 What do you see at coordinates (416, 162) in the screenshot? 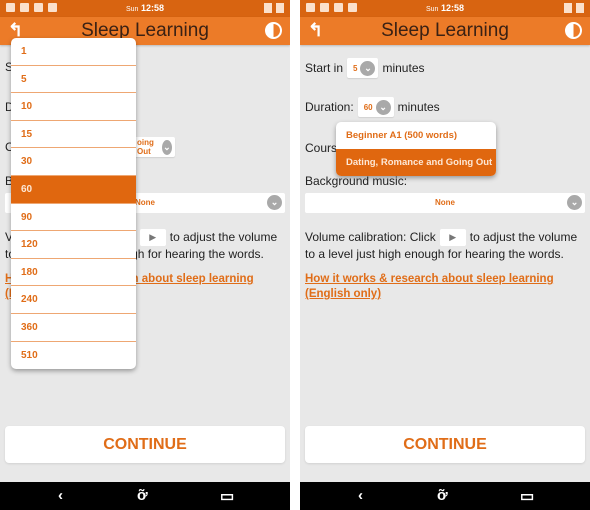
I see `dropdown-option-selected: Dating, Romance and Going Out` at bounding box center [416, 162].